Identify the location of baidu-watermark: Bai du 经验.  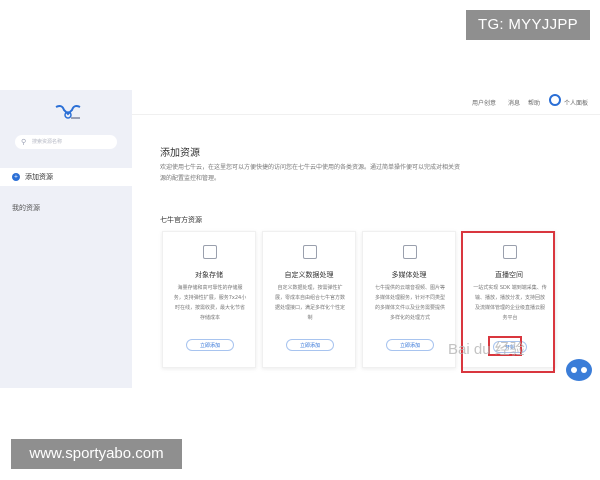
(486, 349).